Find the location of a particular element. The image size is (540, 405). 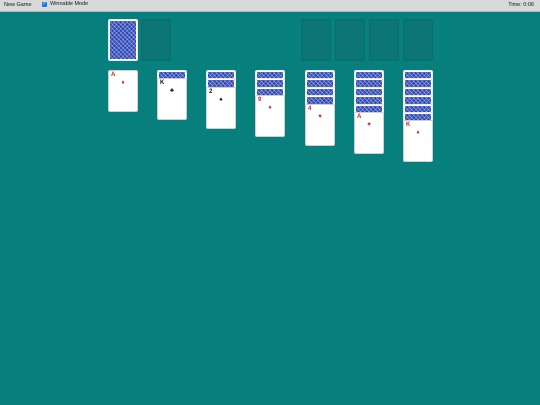

face-up-card: K ♦ is located at coordinates (418, 141).